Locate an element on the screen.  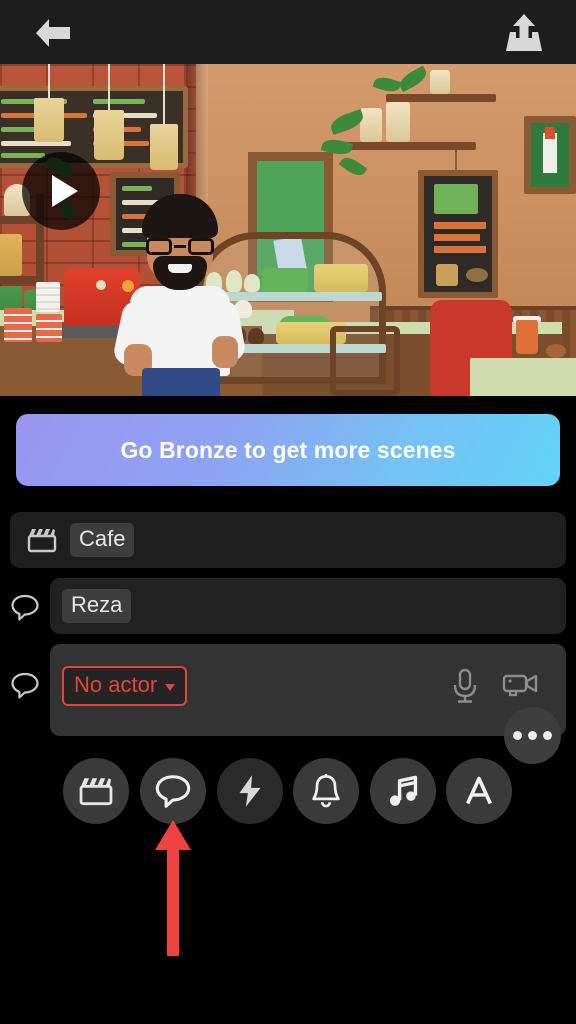
more-horizontal-icon is located at coordinates (517, 735).